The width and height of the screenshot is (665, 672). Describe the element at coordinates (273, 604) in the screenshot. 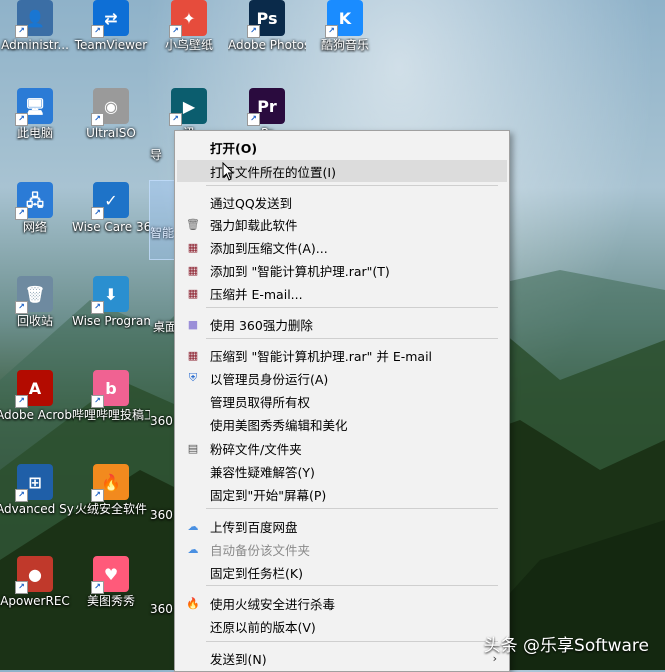

I see `context-menu-item-label: 使用火绒安全进行杀毒` at that location.